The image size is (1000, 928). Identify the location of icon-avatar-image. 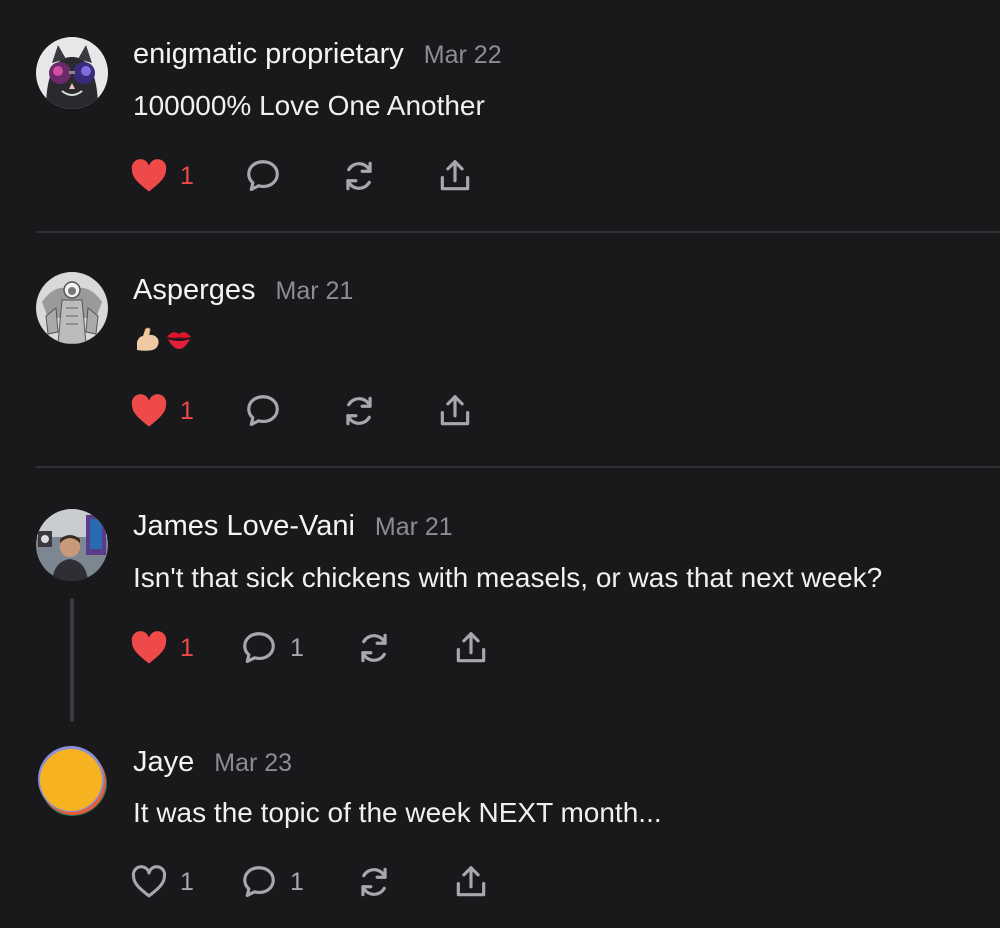
(72, 308).